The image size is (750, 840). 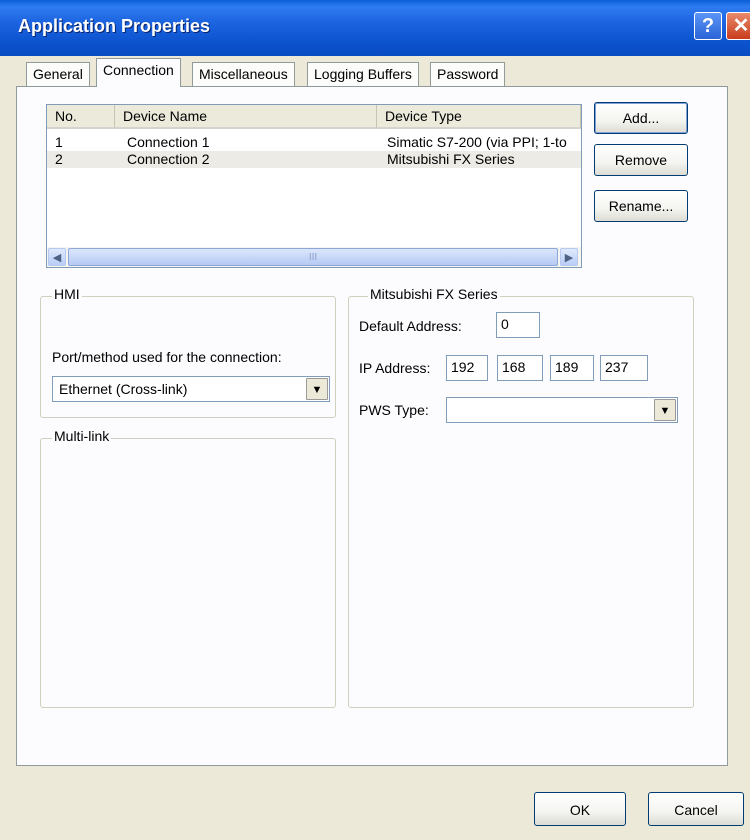 I want to click on column-header-no: No., so click(x=81, y=117).